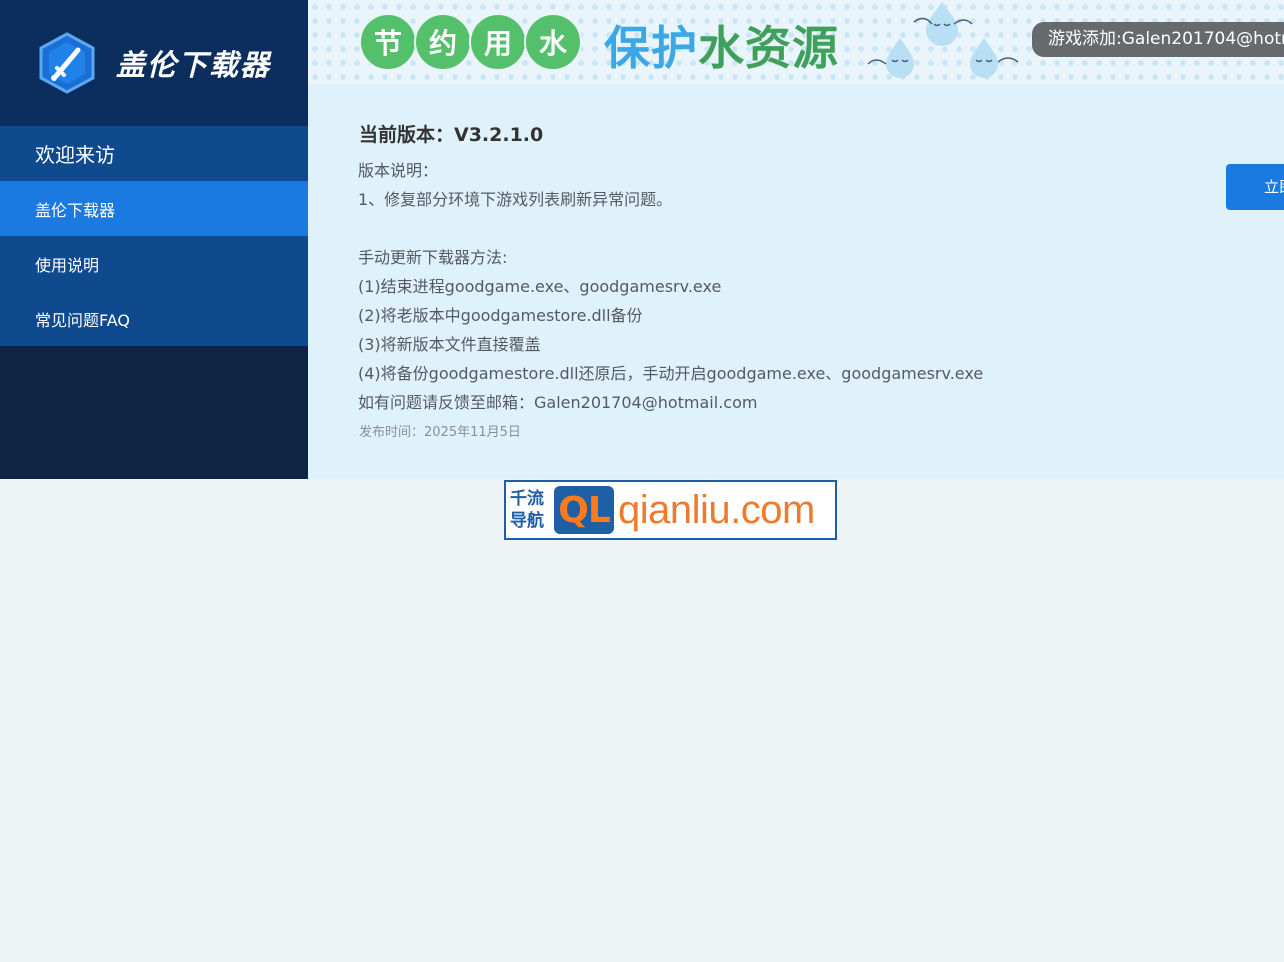  Describe the element at coordinates (527, 521) in the screenshot. I see `badge-cn-line: 导航` at that location.